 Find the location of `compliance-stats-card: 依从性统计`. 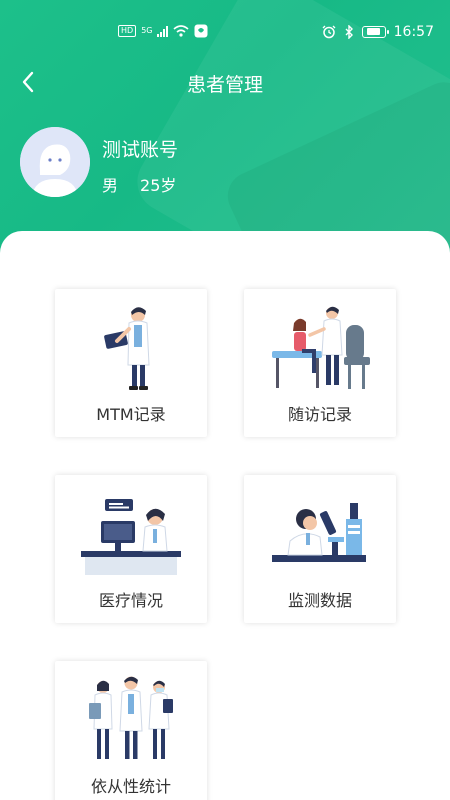

compliance-stats-card: 依从性统计 is located at coordinates (131, 730).